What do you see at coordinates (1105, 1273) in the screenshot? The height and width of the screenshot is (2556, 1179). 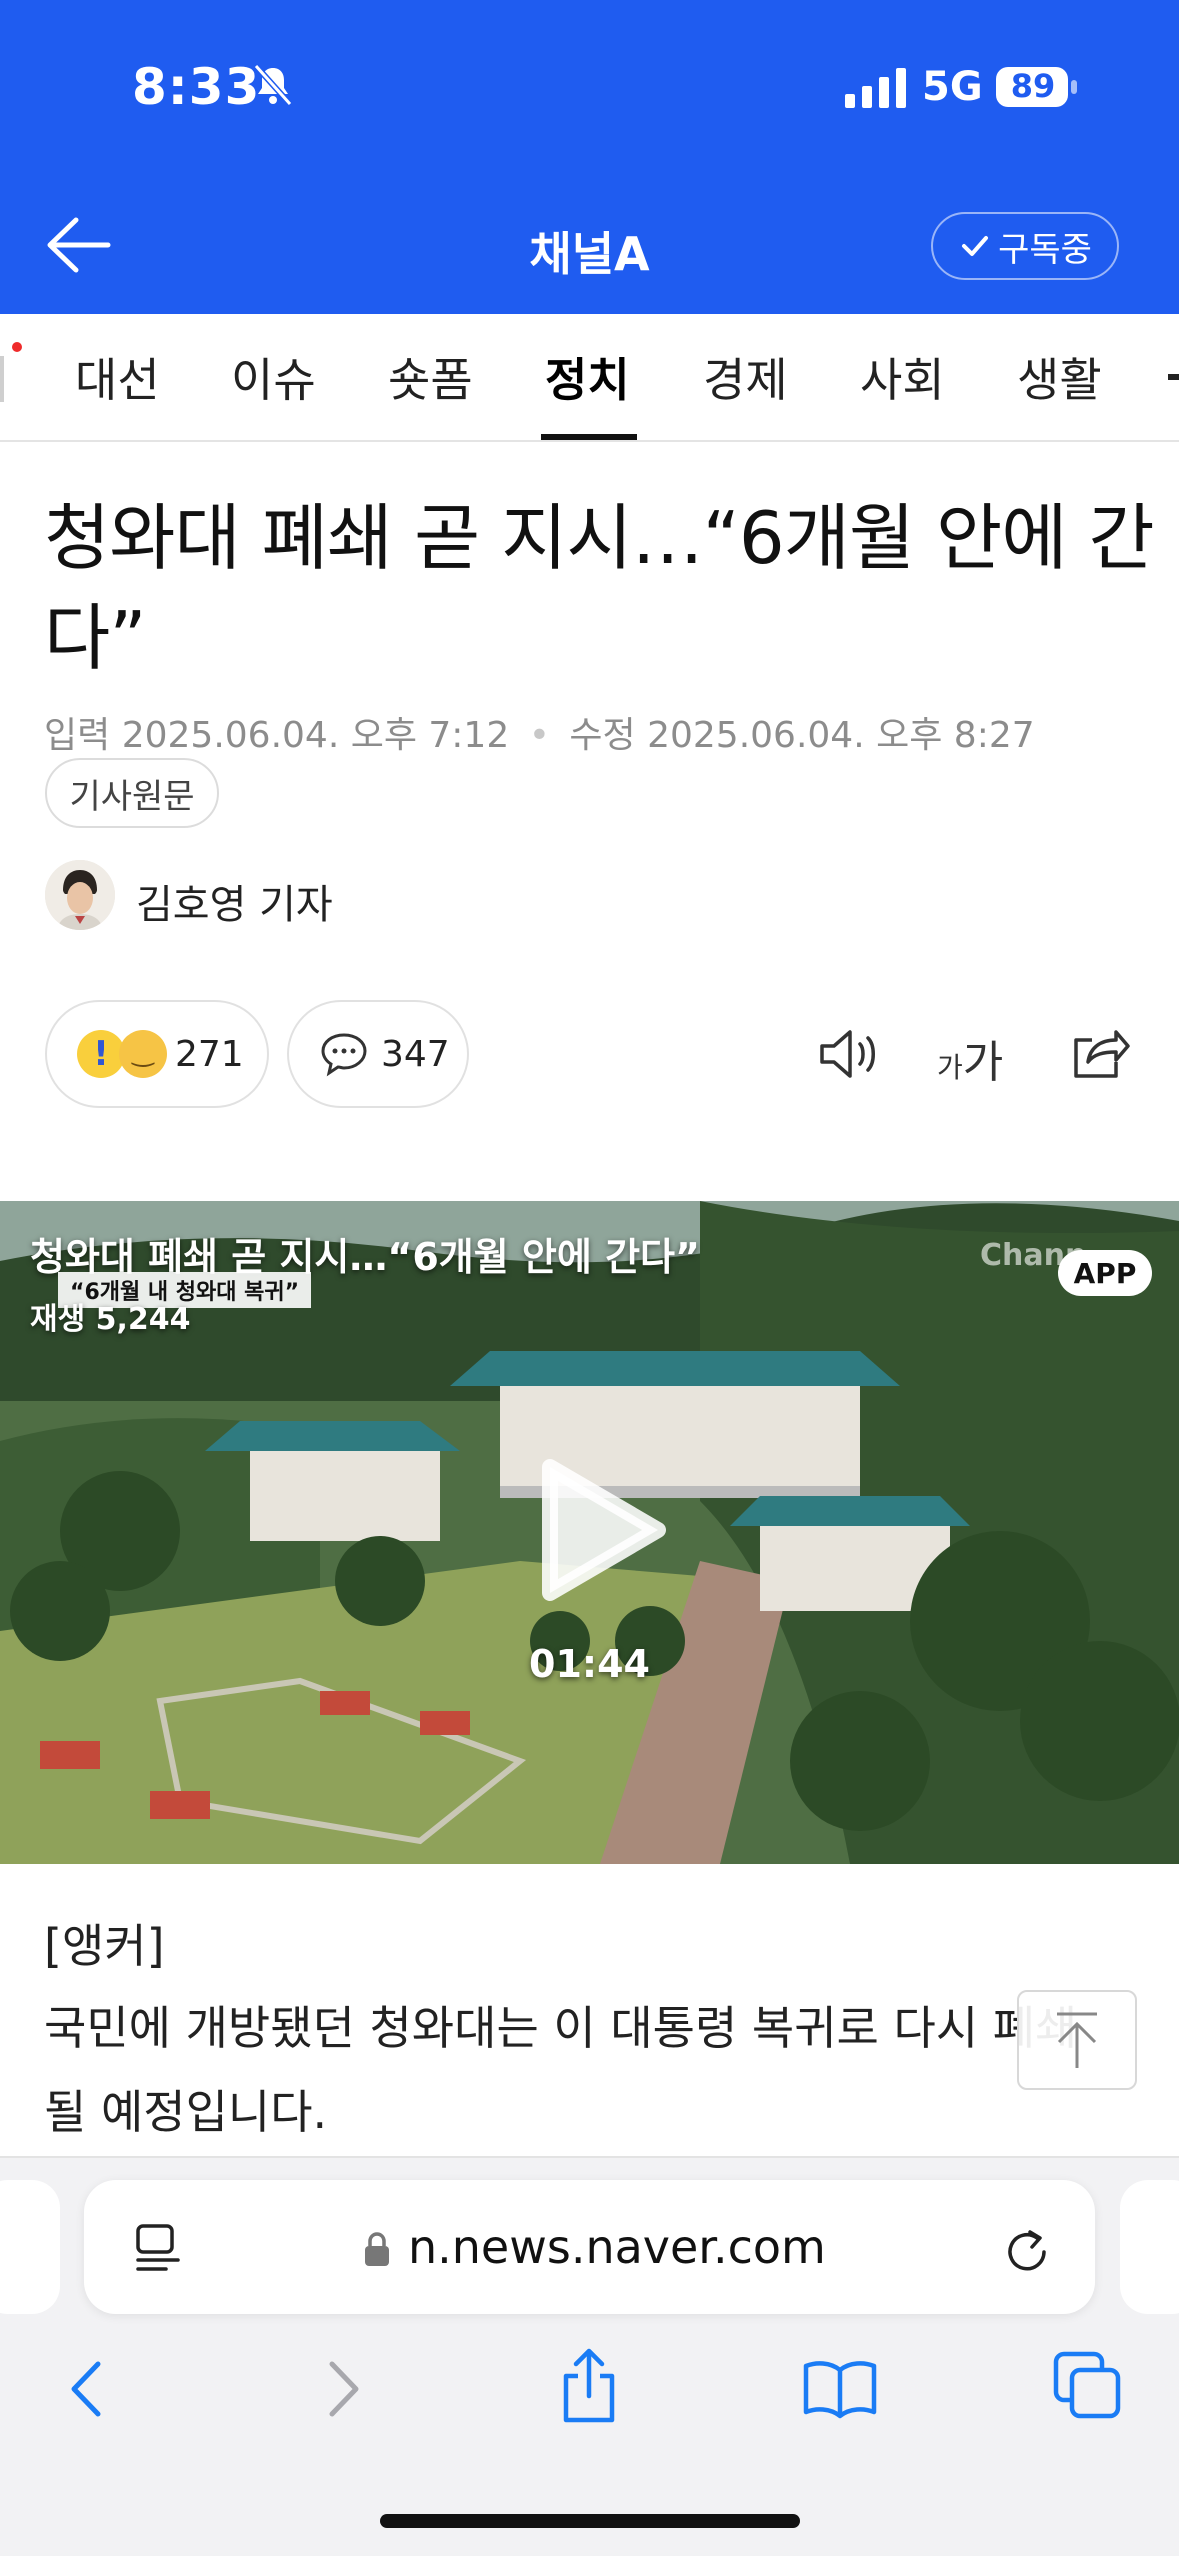 I see `app-badge: APP` at bounding box center [1105, 1273].